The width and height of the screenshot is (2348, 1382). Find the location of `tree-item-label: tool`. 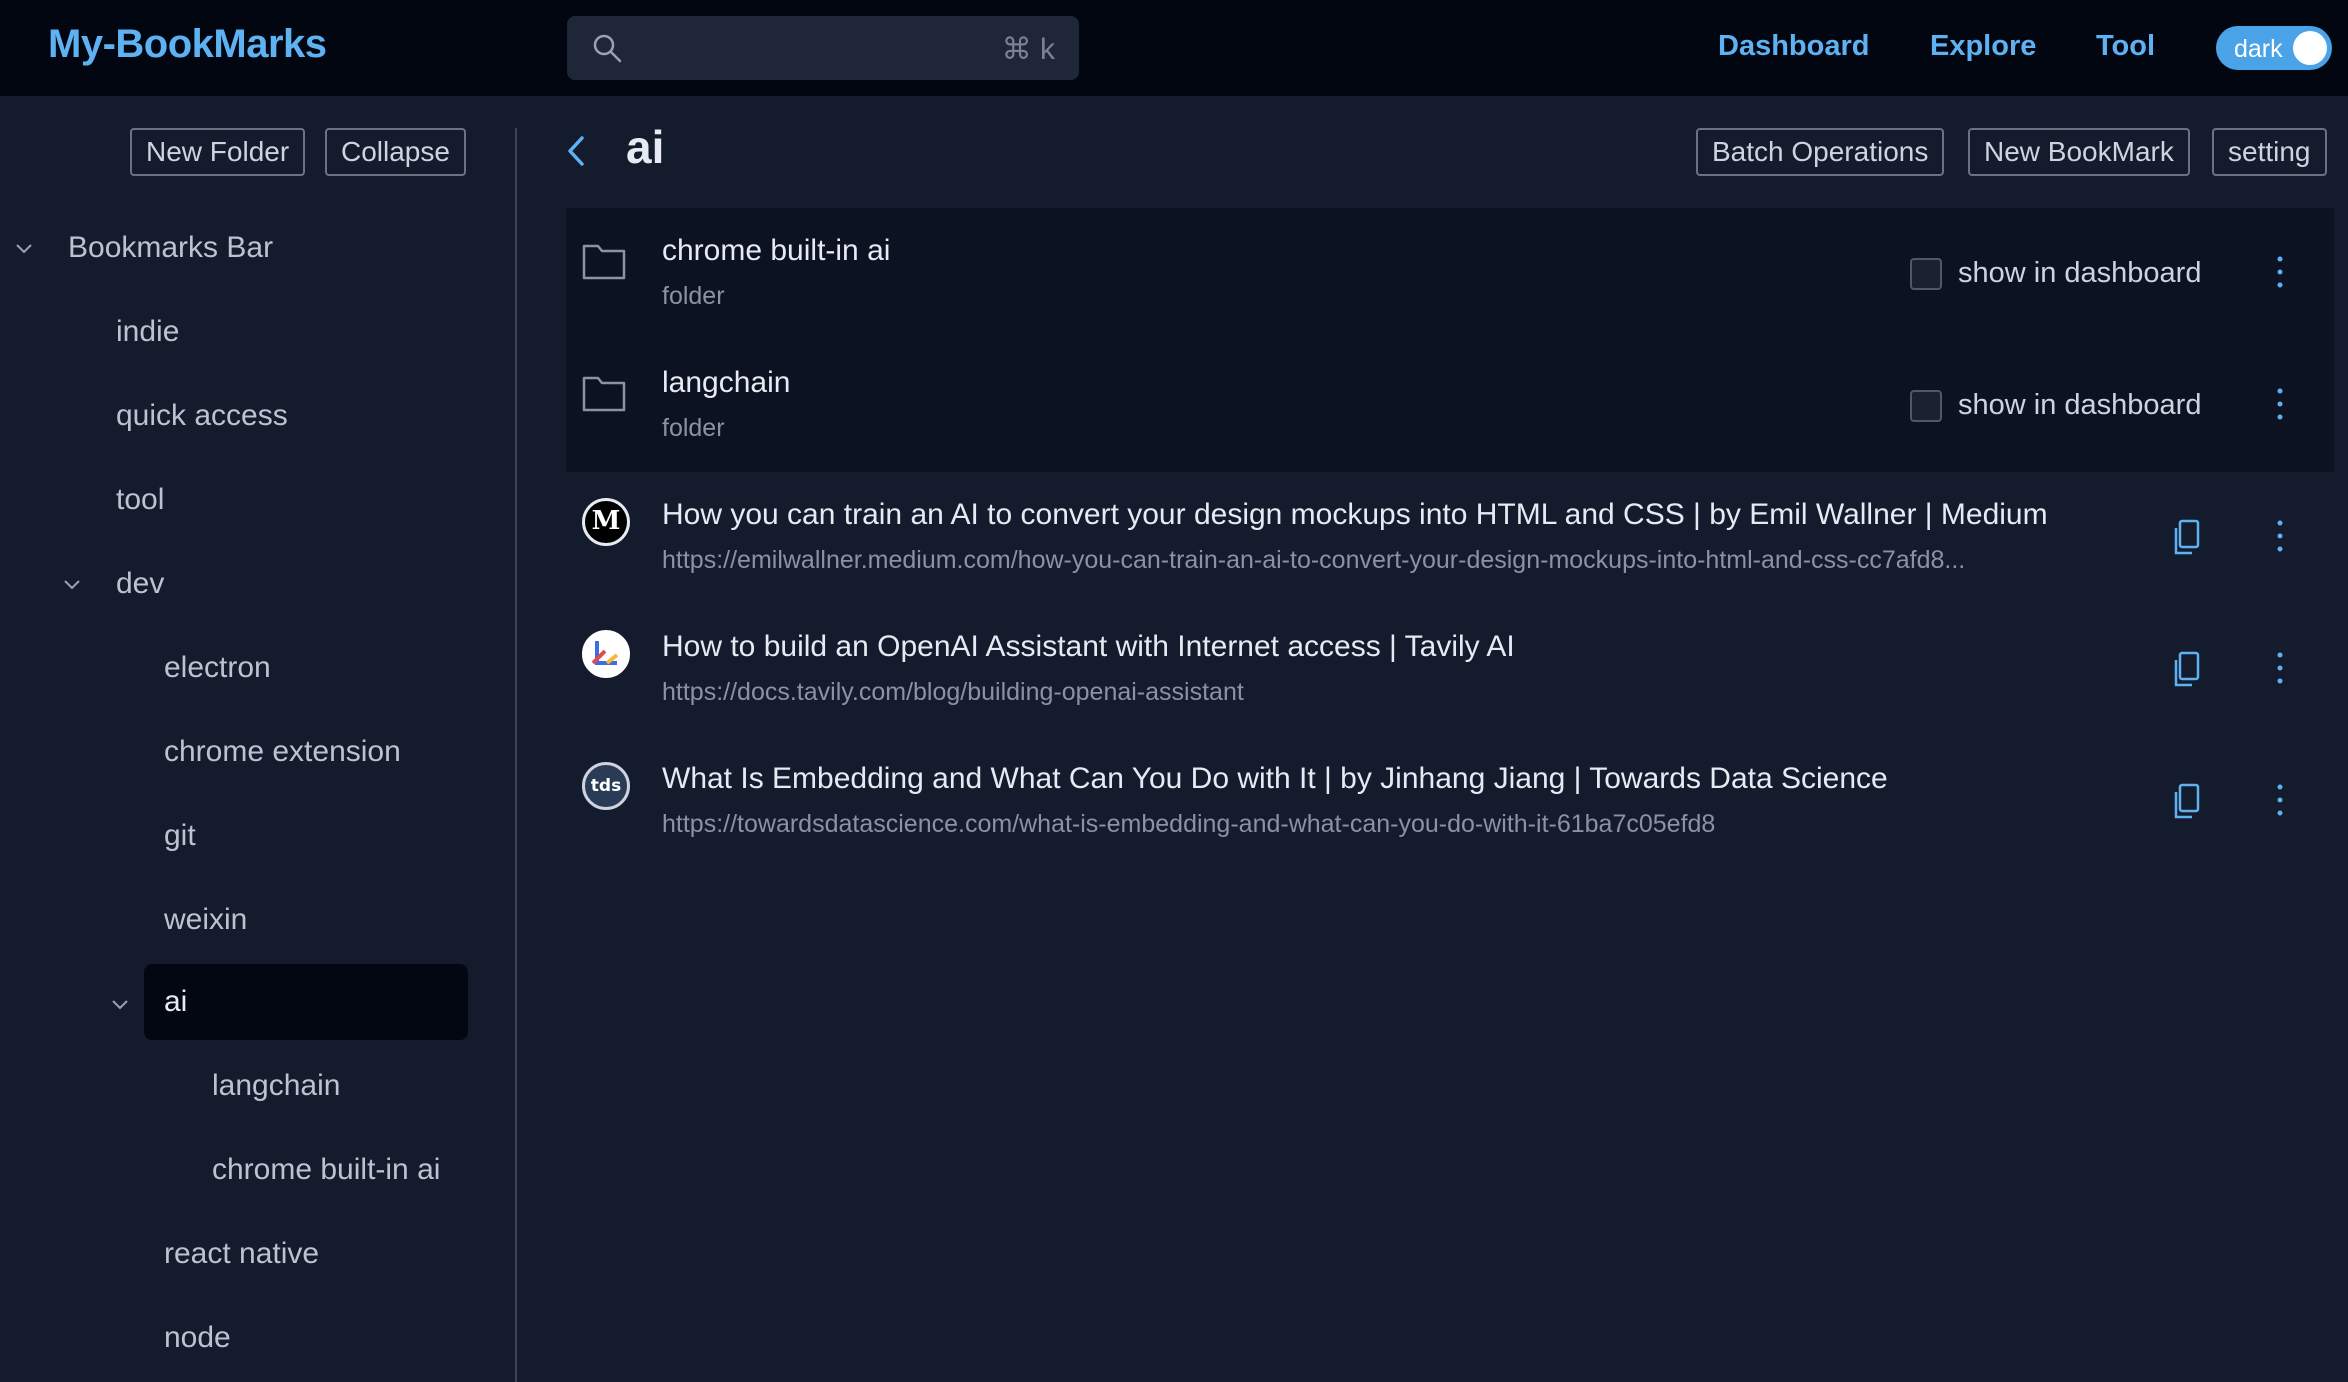

tree-item-label: tool is located at coordinates (140, 499).